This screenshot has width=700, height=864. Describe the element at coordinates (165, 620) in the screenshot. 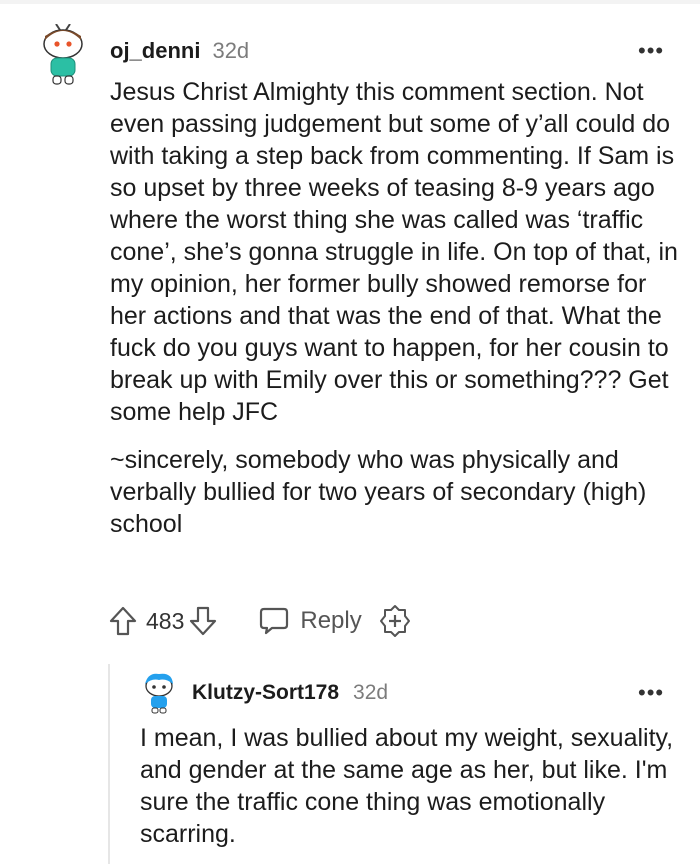

I see `vote-score: 483` at that location.